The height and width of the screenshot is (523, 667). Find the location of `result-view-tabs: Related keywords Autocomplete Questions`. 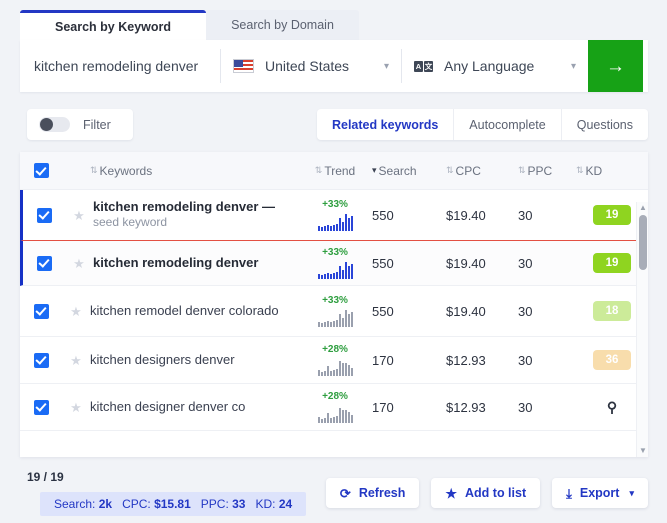

result-view-tabs: Related keywords Autocomplete Questions is located at coordinates (482, 124).